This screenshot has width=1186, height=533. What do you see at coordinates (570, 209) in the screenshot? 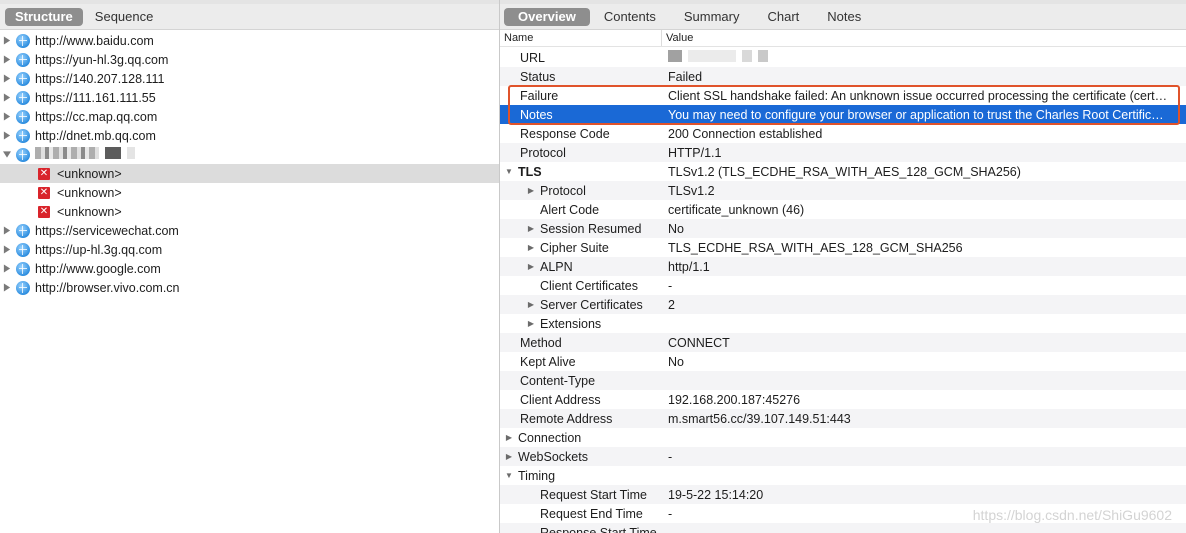
I see `row-name-label: Alert Code` at bounding box center [570, 209].